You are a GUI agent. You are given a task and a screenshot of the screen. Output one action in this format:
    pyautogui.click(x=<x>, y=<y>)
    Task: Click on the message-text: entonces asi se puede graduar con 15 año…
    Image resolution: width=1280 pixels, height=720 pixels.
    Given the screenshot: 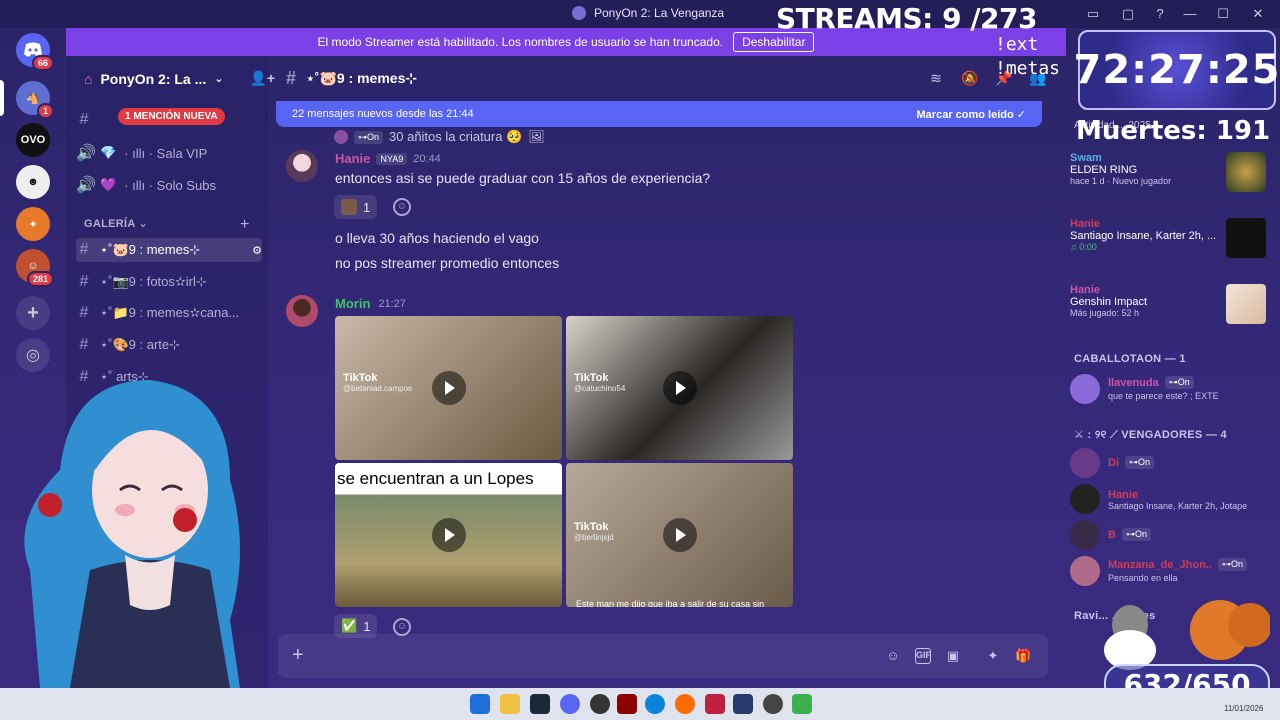 What is the action you would take?
    pyautogui.click(x=523, y=178)
    